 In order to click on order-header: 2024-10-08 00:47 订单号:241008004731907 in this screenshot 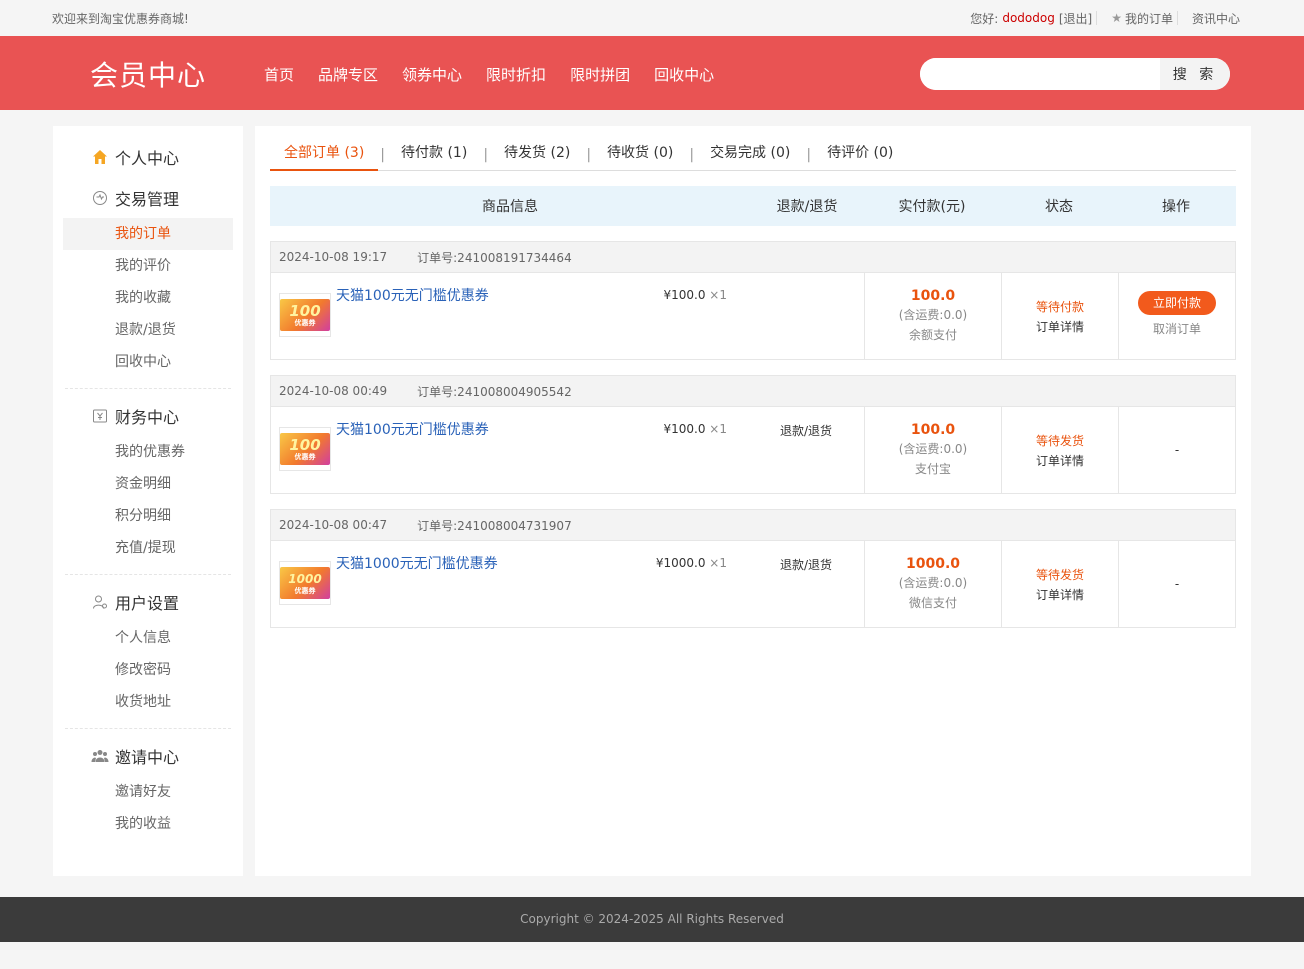, I will do `click(753, 525)`.